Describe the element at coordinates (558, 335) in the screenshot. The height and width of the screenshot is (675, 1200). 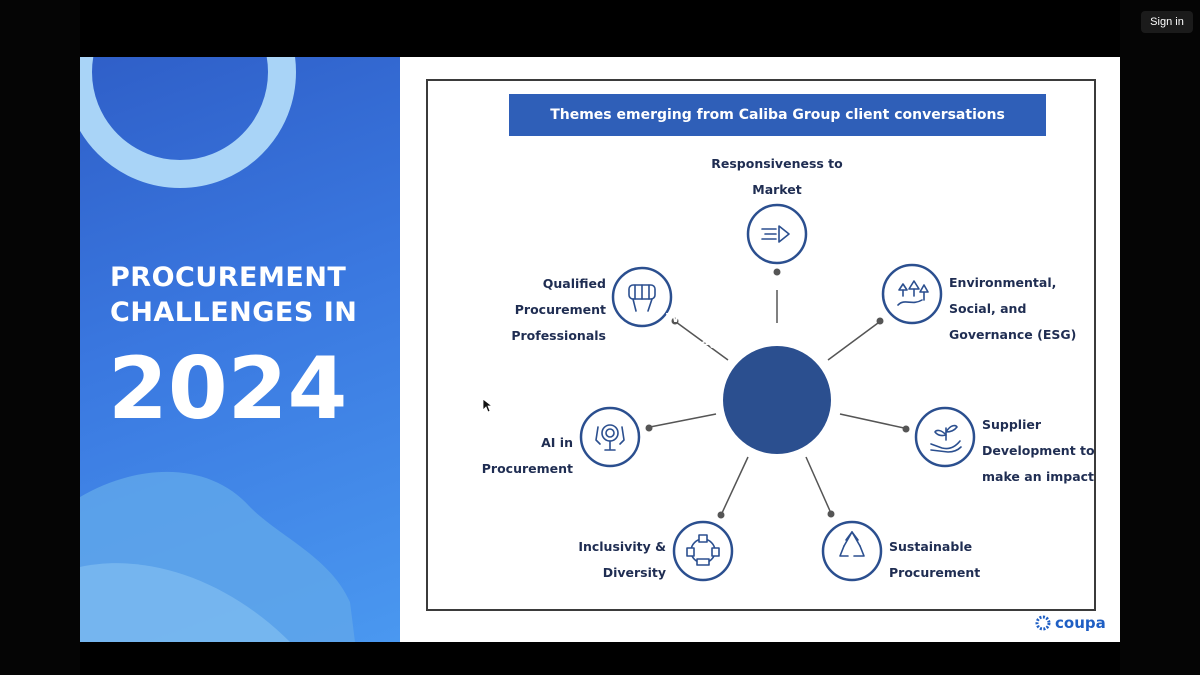
I see `theme-label-line: Professionals` at that location.